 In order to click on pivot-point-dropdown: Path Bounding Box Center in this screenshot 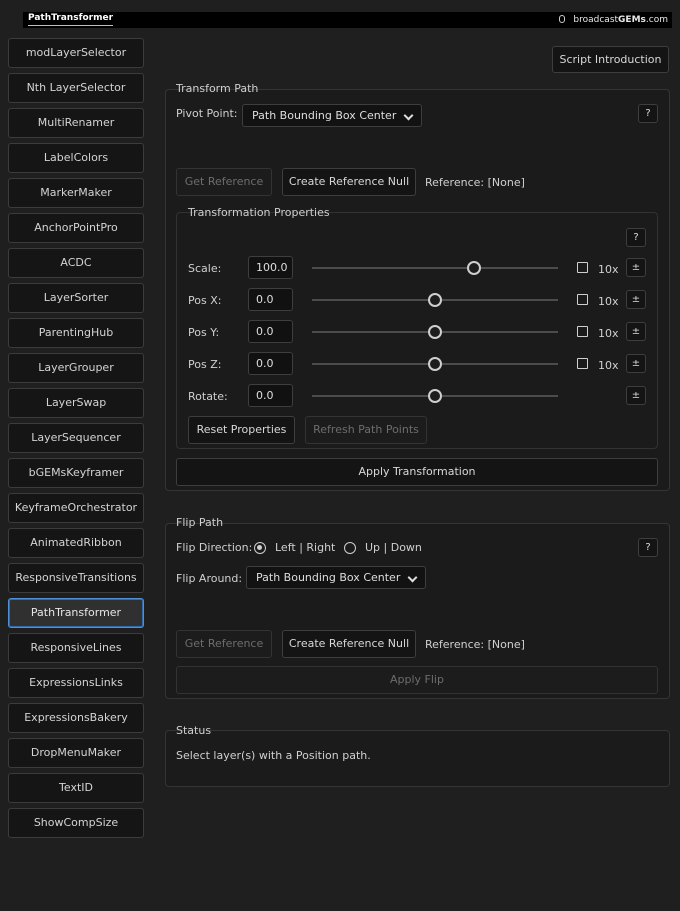, I will do `click(332, 115)`.